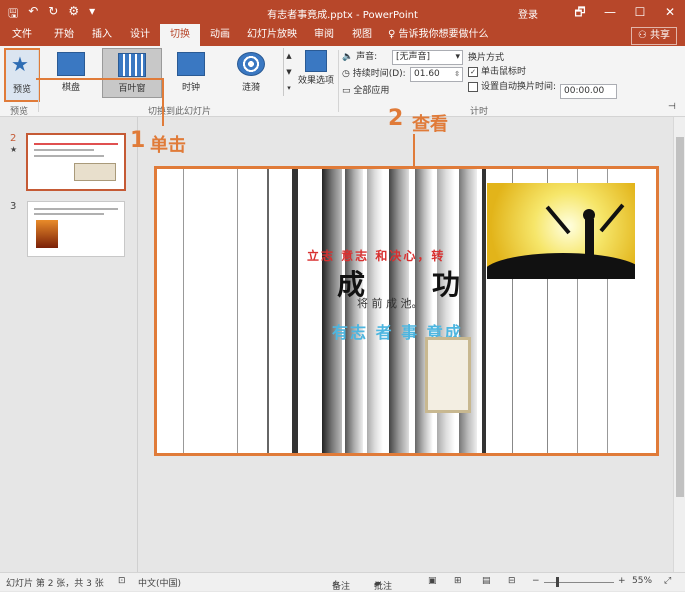  I want to click on annotation-step-1-number: 1, so click(138, 140).